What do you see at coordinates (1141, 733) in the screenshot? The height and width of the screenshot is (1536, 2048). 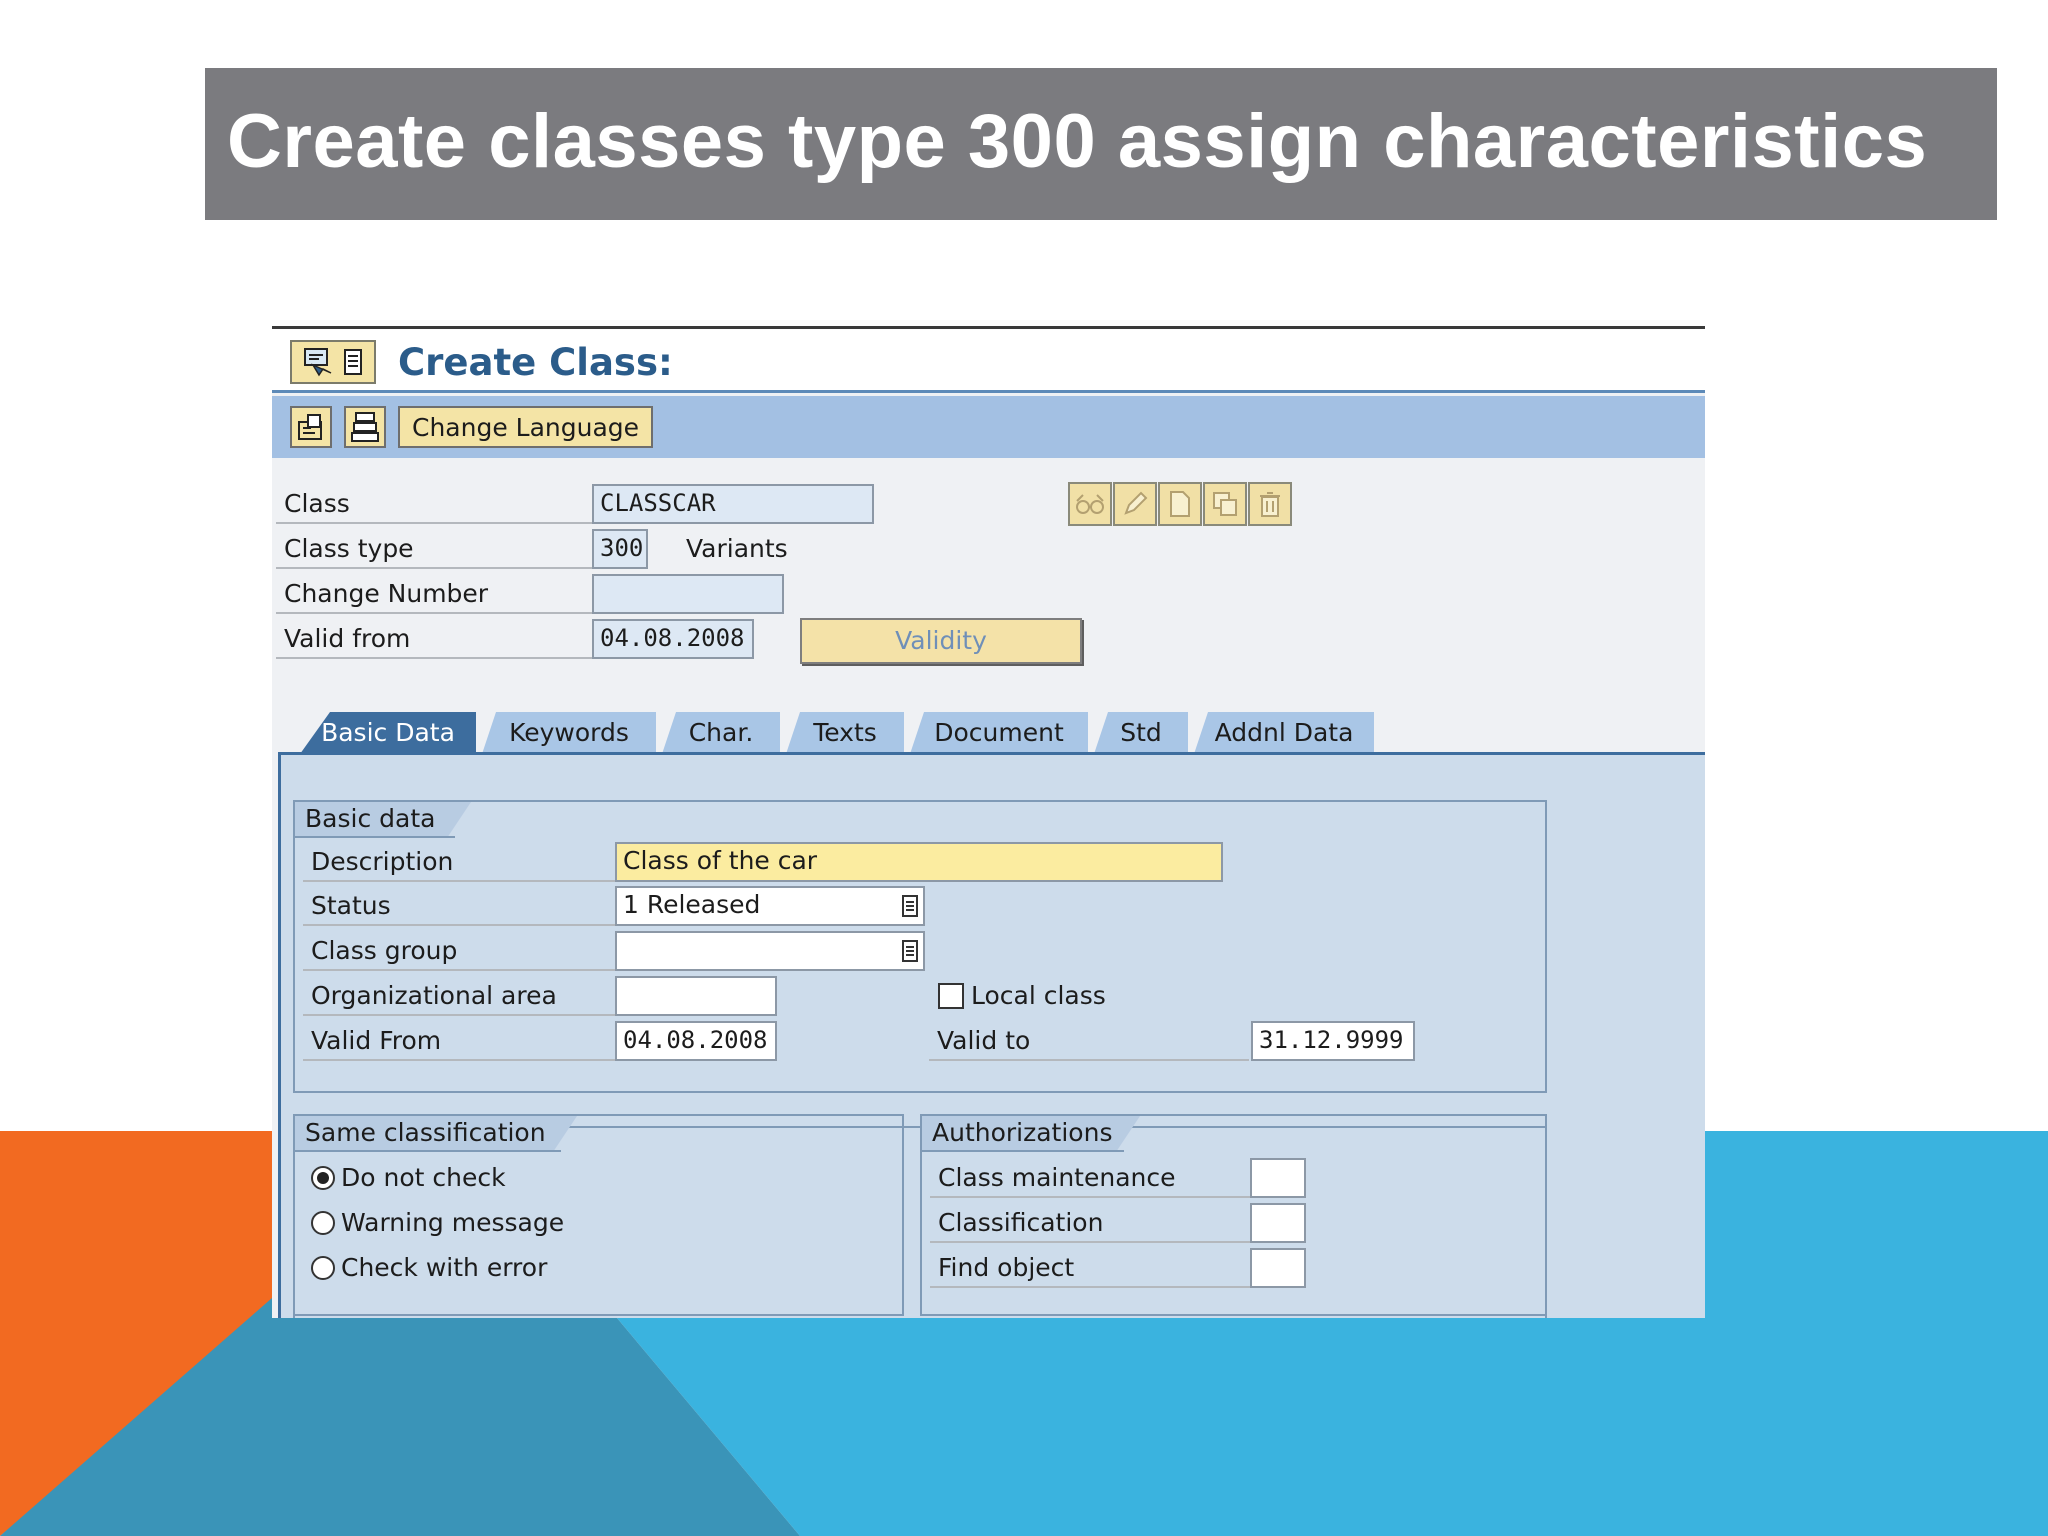 I see `tab-std: Std` at bounding box center [1141, 733].